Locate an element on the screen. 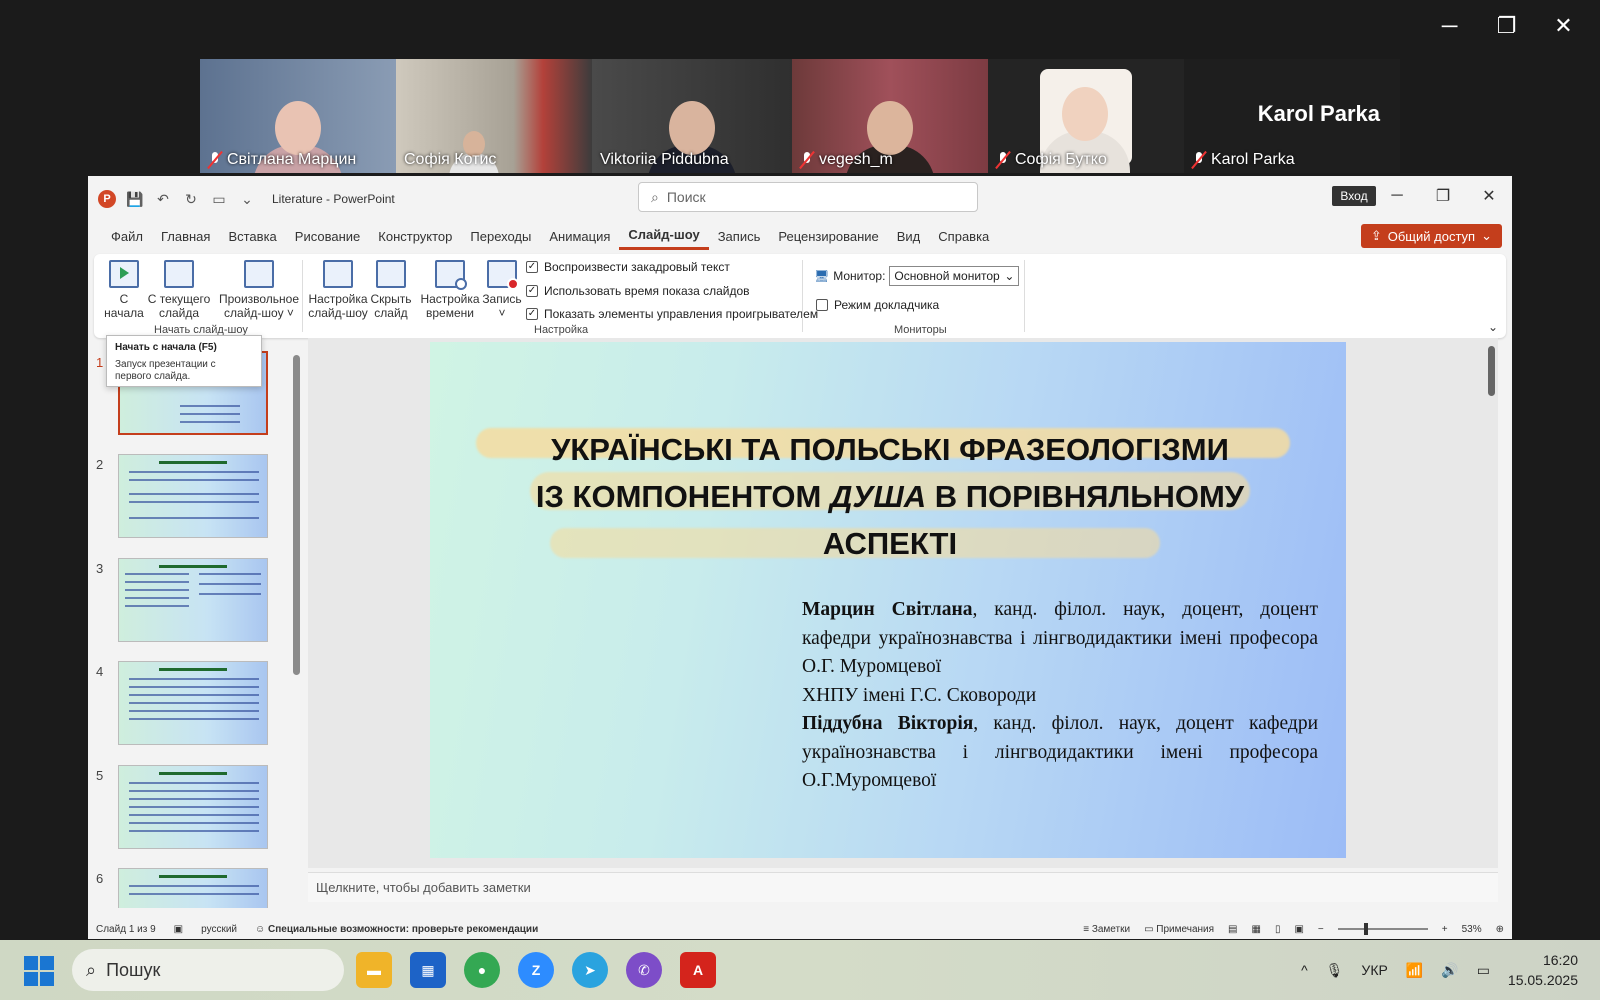 This screenshot has width=1600, height=1000. reading-view-icon: ▯ is located at coordinates (1278, 929).